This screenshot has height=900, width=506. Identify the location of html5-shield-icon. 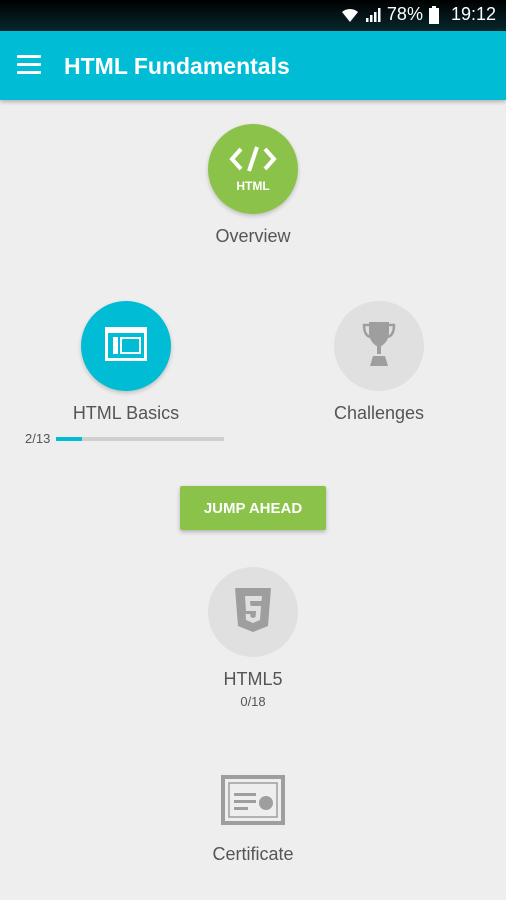
(253, 612).